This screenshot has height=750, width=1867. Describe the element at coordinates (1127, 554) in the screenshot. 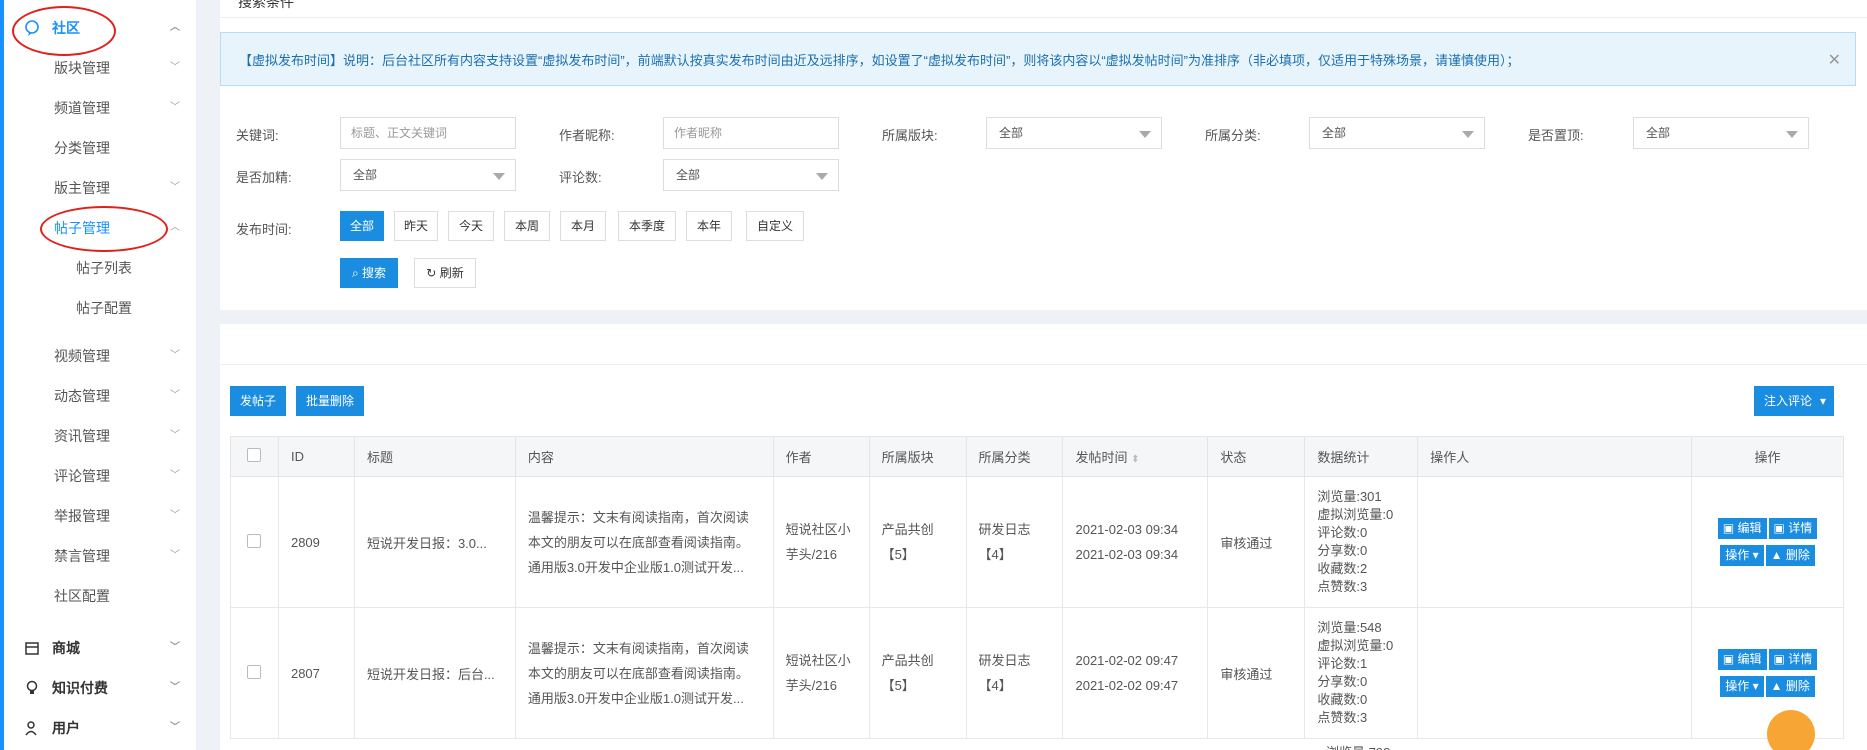

I see `time-line: 2021-02-03 09:34` at that location.